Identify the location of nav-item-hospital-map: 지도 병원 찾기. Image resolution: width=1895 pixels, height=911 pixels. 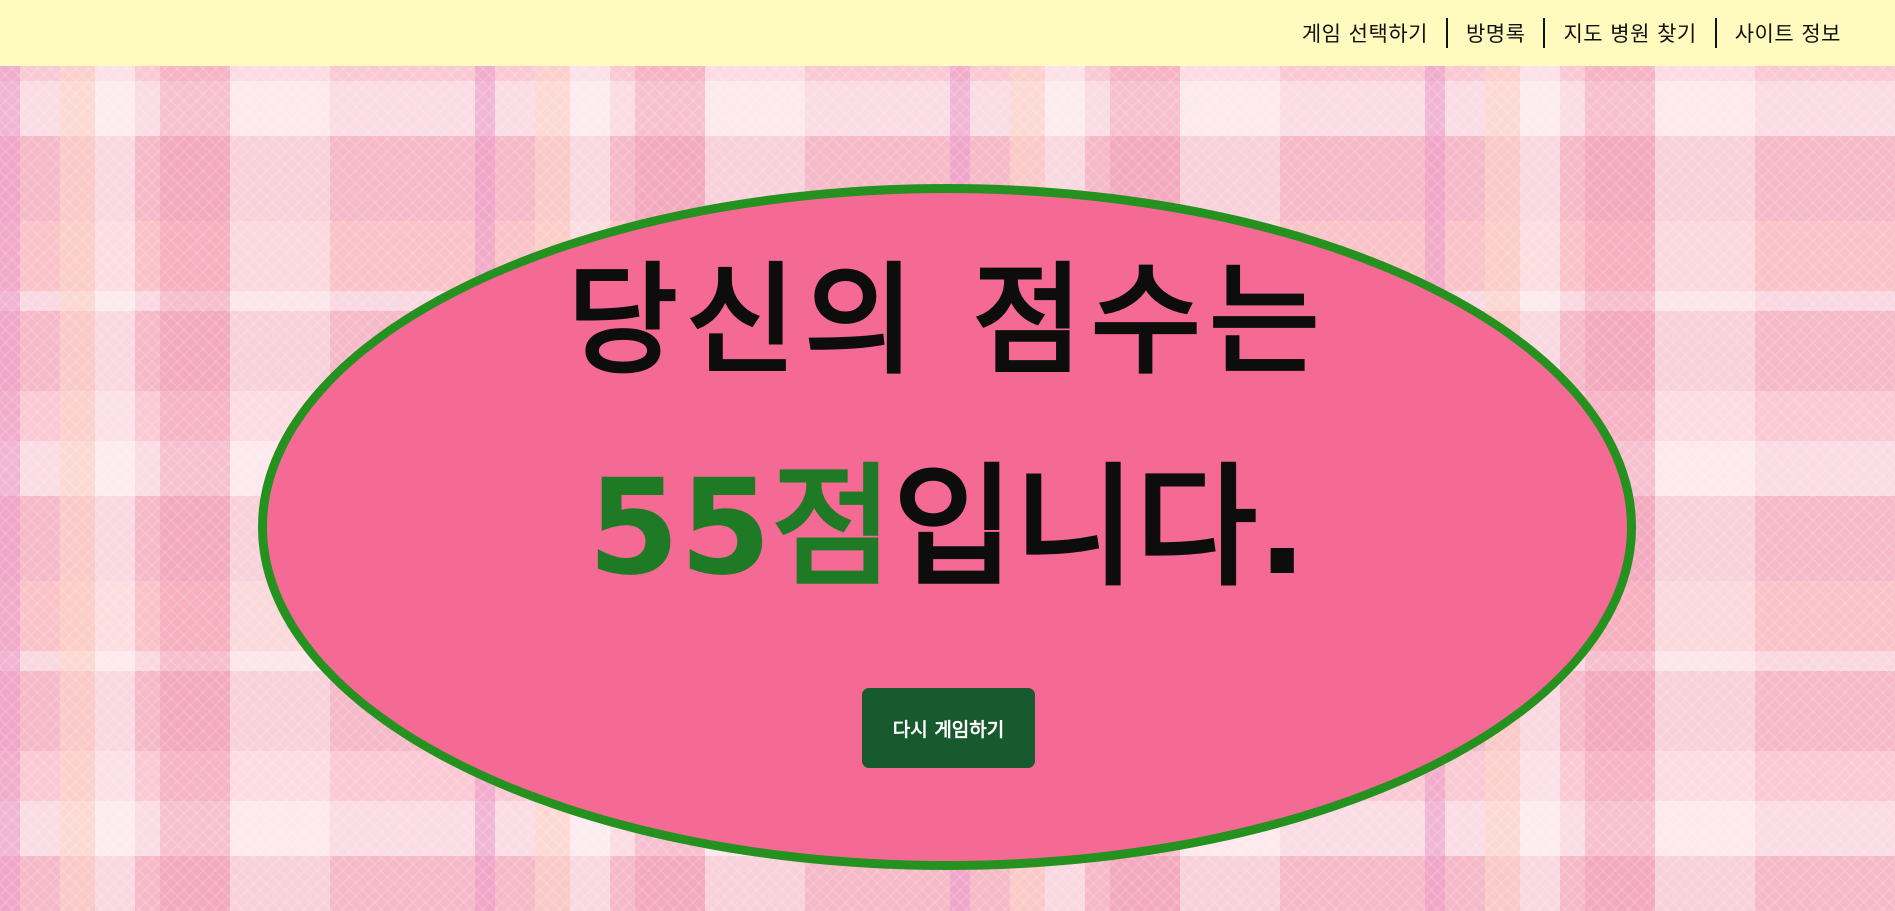
(1629, 33).